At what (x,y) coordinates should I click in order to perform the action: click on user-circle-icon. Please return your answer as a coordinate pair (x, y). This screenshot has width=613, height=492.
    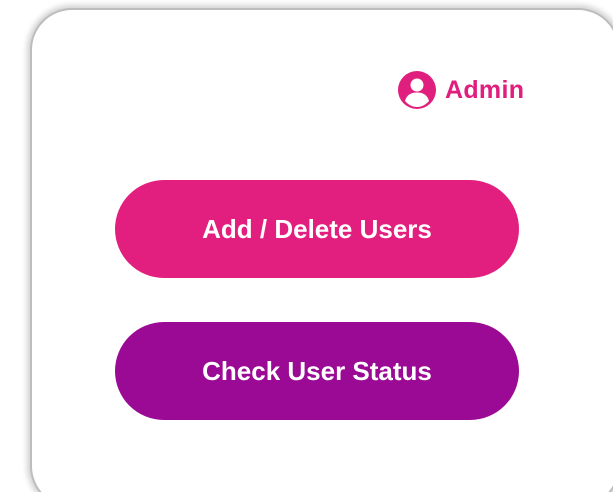
    Looking at the image, I should click on (417, 90).